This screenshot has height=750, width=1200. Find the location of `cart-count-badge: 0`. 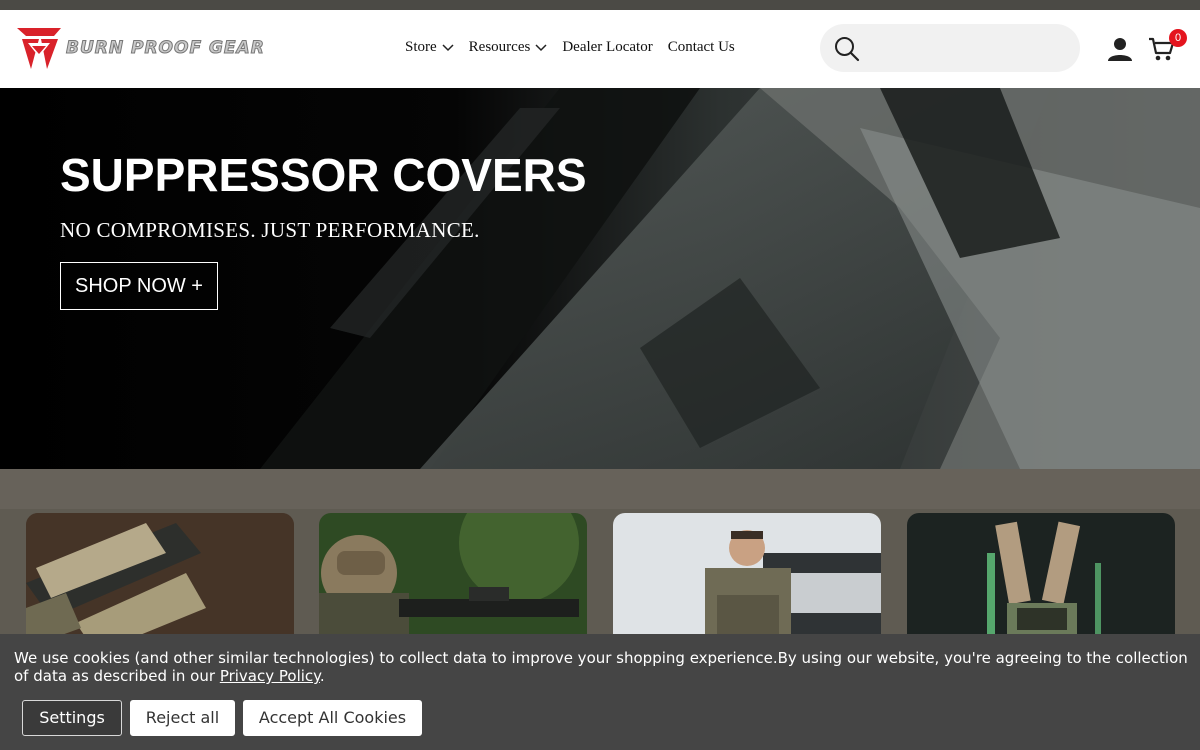

cart-count-badge: 0 is located at coordinates (1178, 38).